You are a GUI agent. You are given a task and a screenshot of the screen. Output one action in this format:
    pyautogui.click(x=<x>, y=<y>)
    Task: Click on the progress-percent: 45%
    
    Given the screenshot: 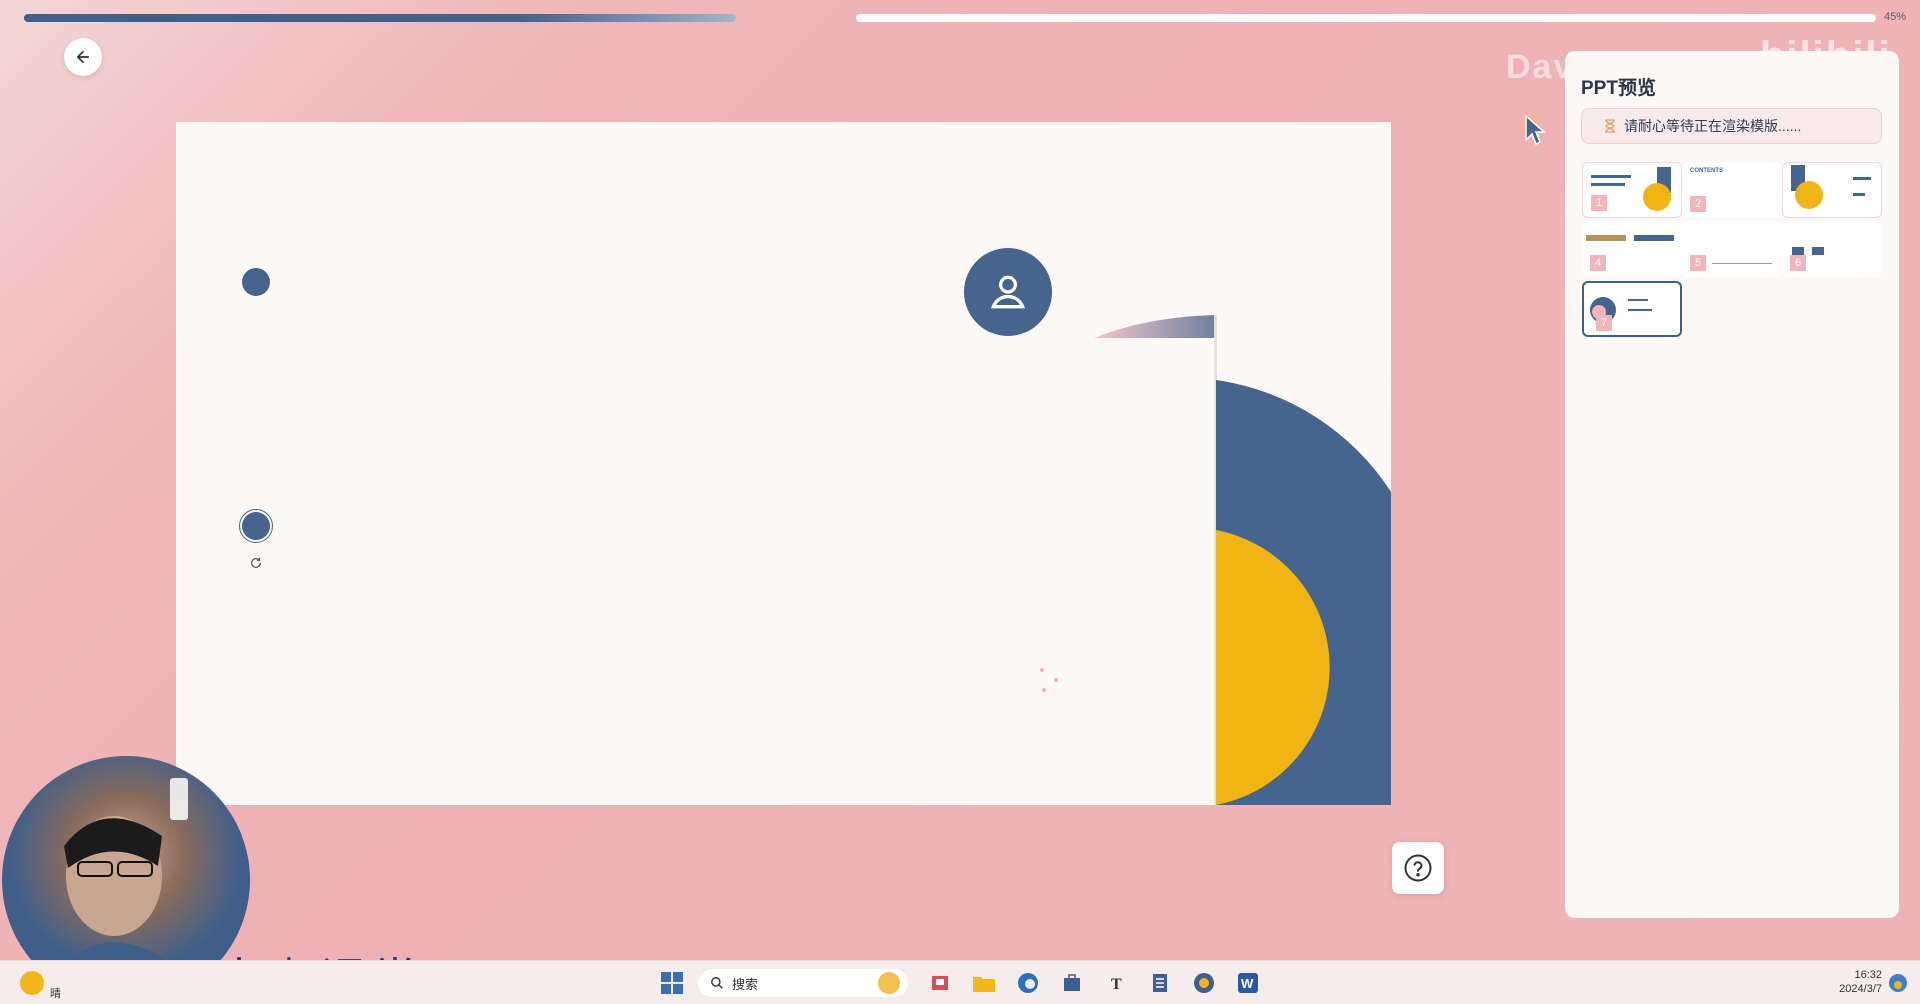 What is the action you would take?
    pyautogui.click(x=1895, y=17)
    